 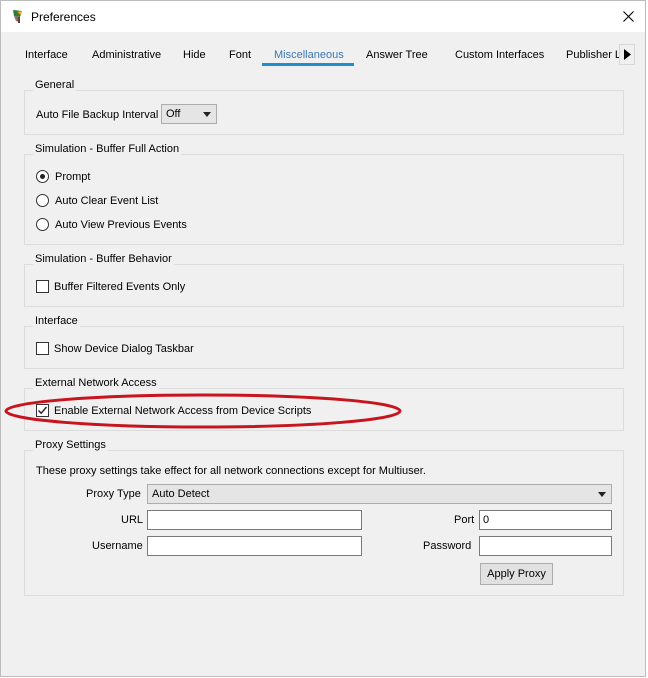 What do you see at coordinates (397, 55) in the screenshot?
I see `tab-answer-tree: Answer Tree` at bounding box center [397, 55].